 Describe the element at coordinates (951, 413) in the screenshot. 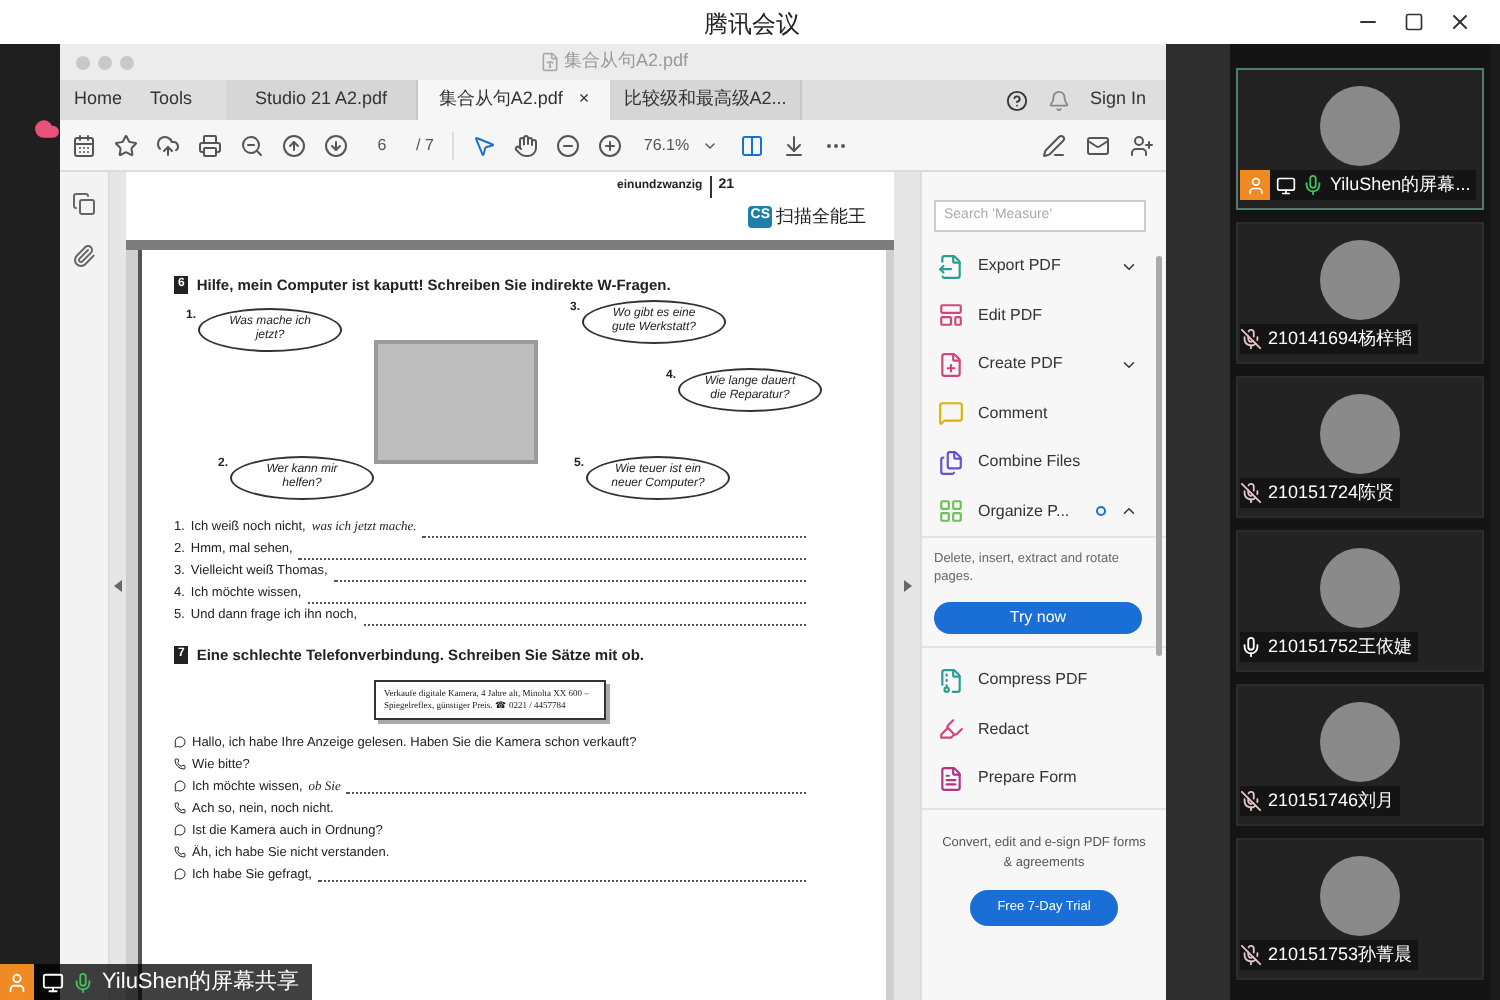

I see `comment-icon` at that location.